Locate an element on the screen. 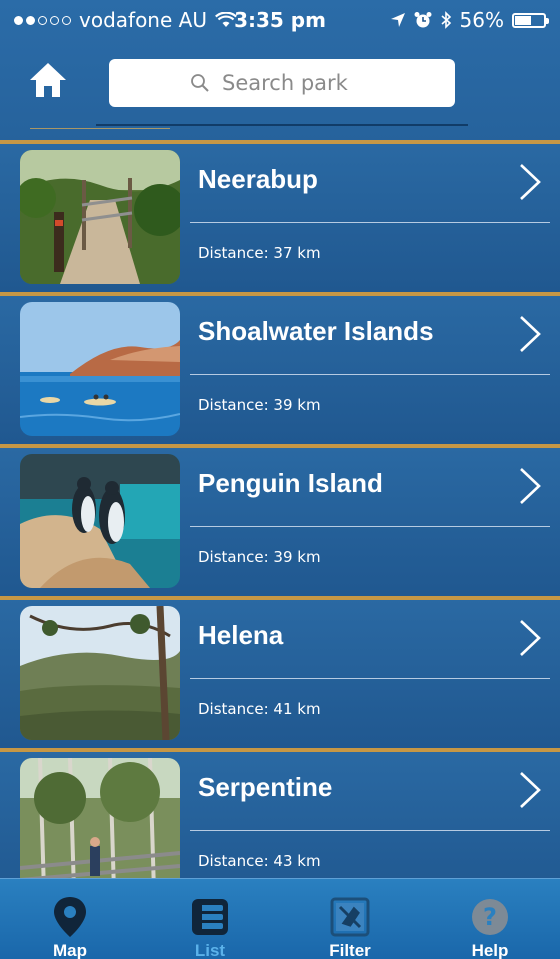  park-distance: Distance: 43 km is located at coordinates (259, 861).